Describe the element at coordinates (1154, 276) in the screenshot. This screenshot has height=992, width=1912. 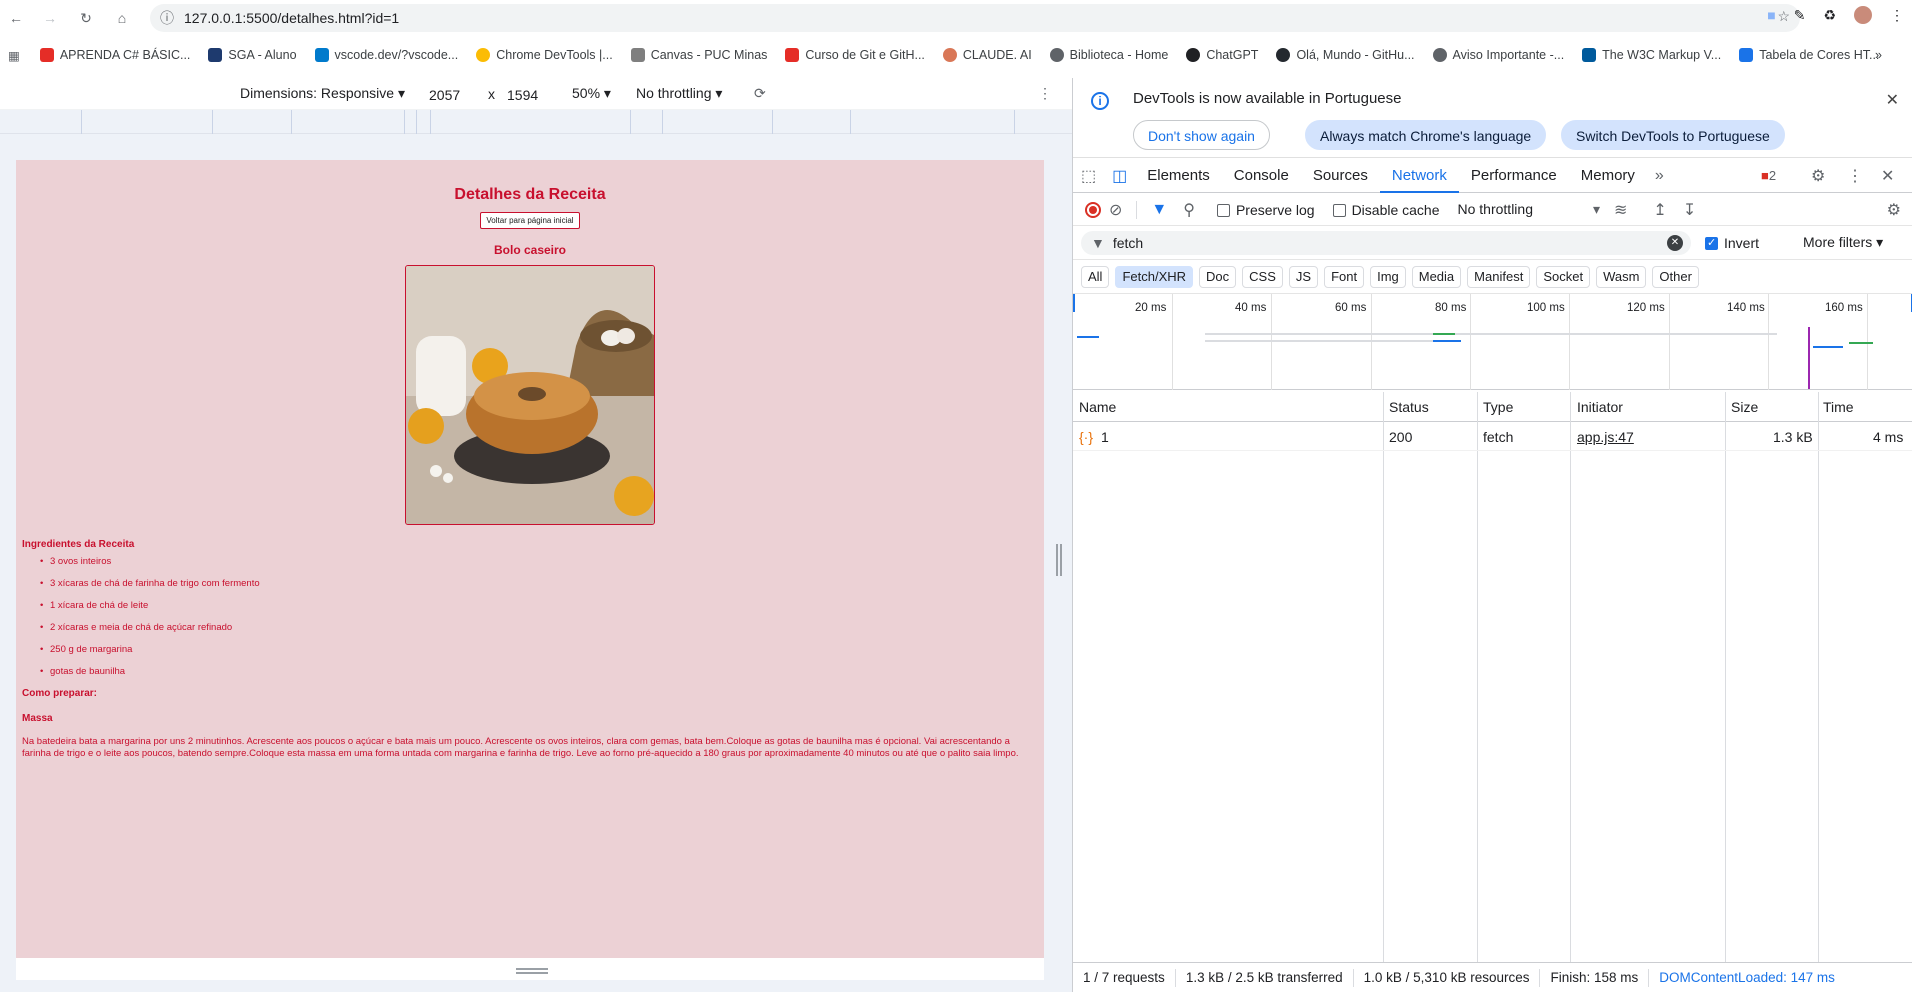
I see `type-filter-fetch-xhr: Fetch/XHR` at that location.